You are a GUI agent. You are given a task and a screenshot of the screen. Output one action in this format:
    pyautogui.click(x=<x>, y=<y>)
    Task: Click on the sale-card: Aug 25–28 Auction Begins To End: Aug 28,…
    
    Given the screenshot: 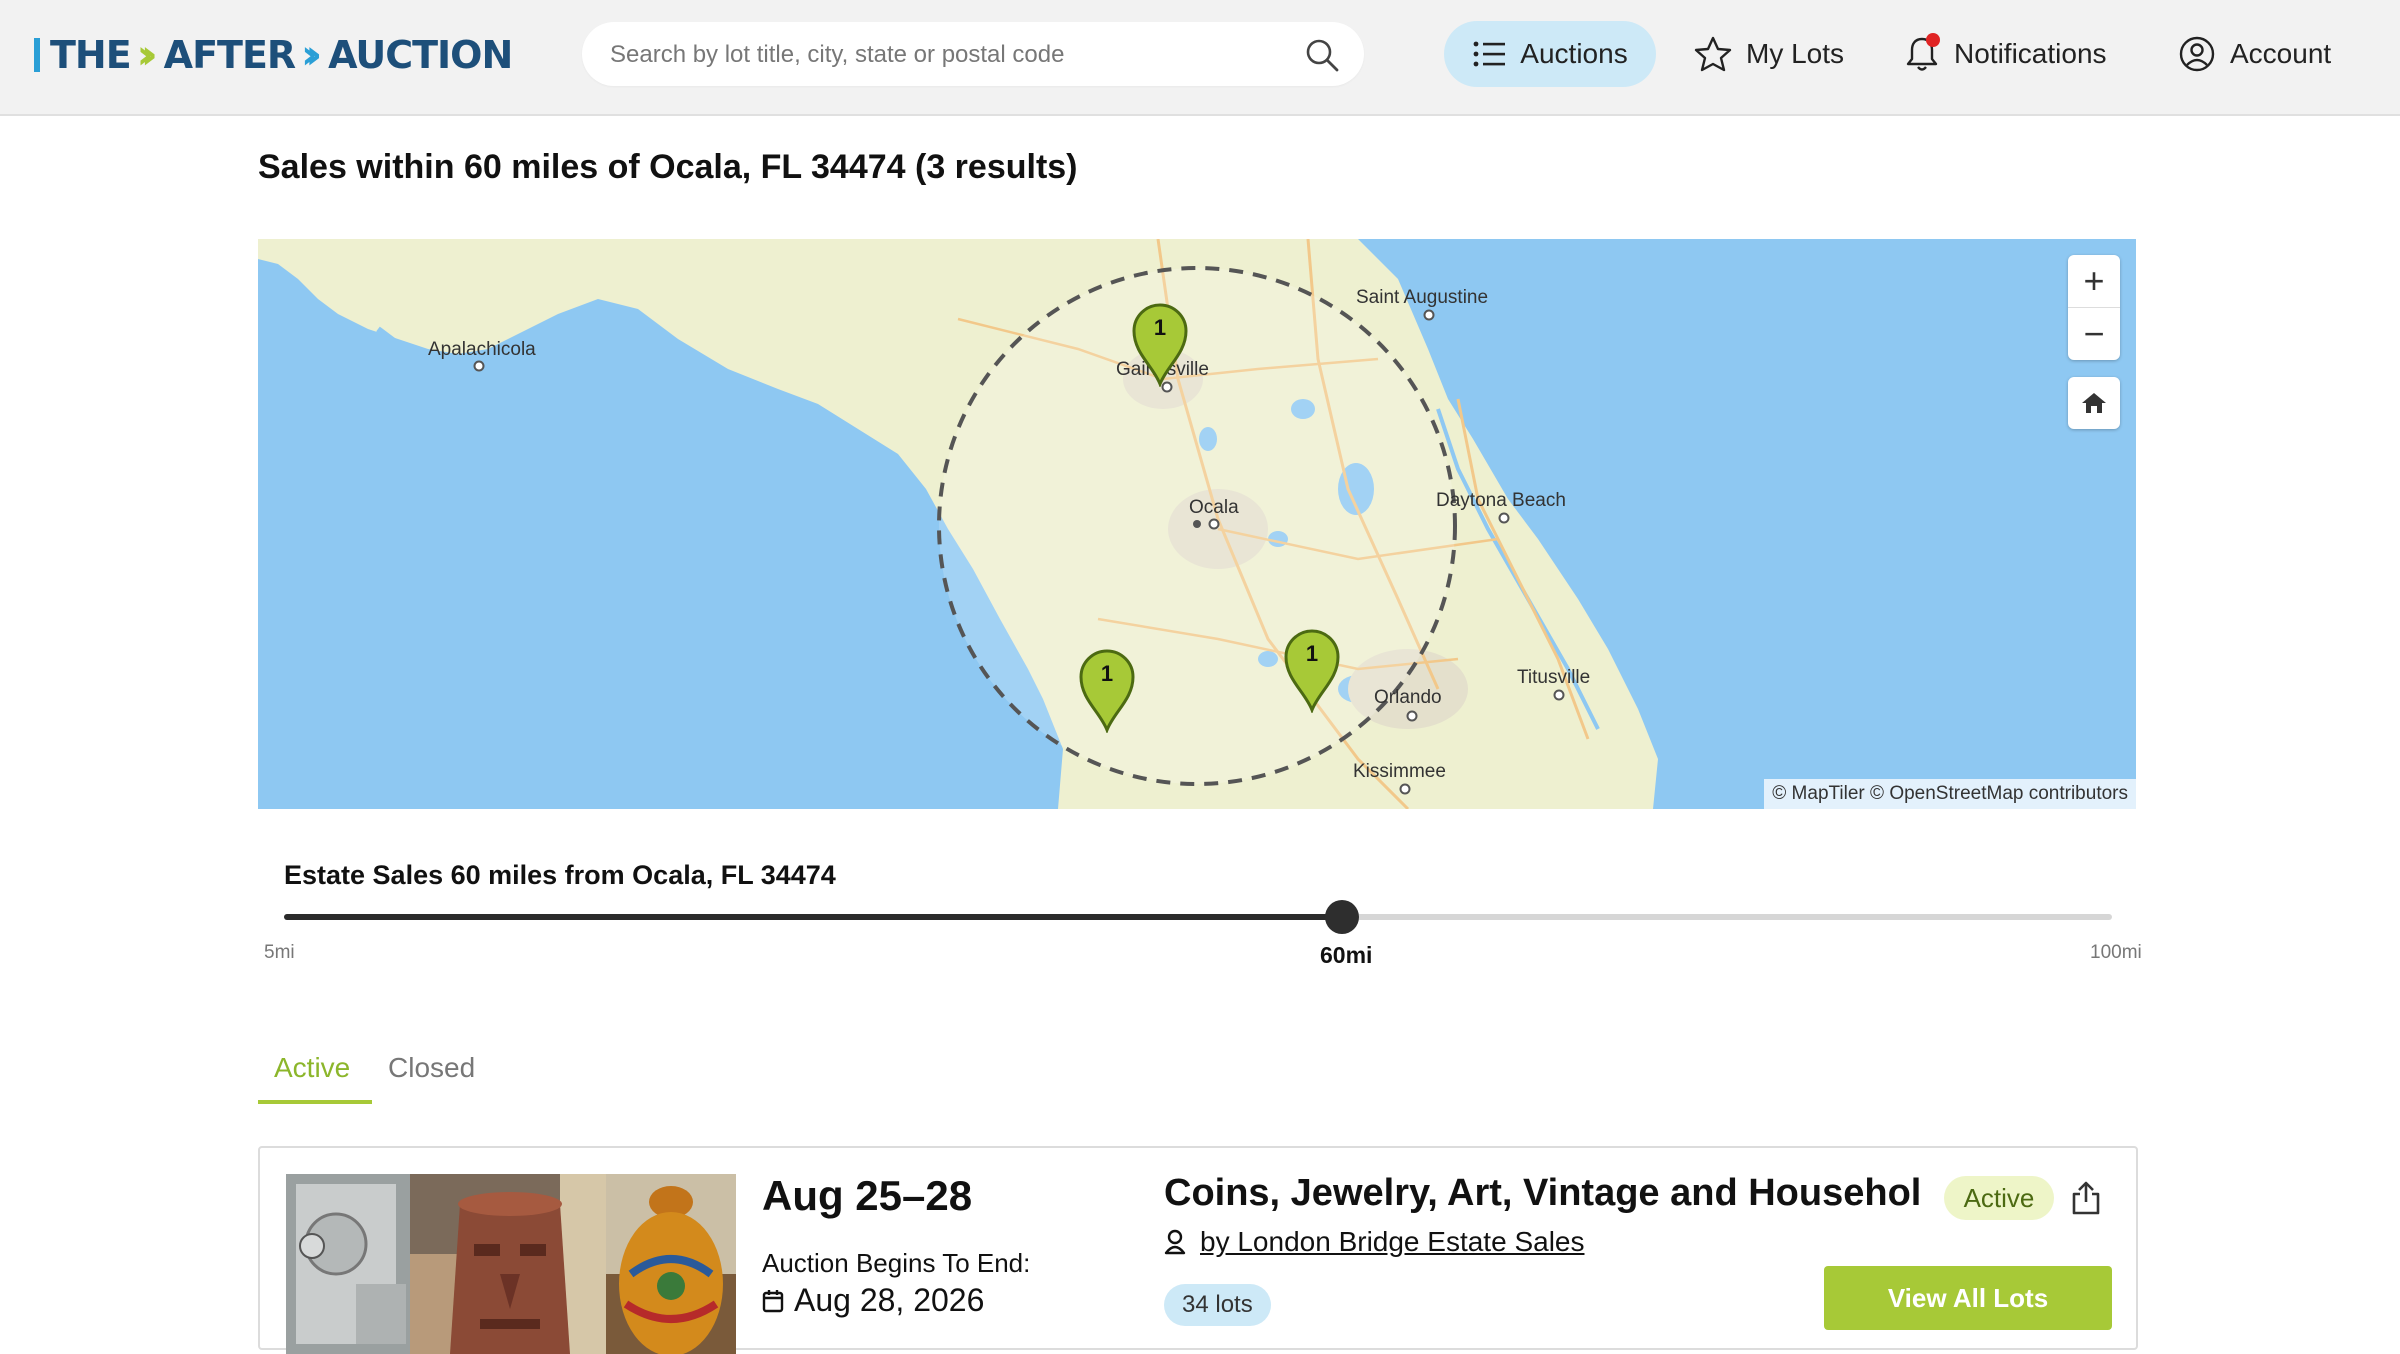 What is the action you would take?
    pyautogui.click(x=1198, y=1250)
    